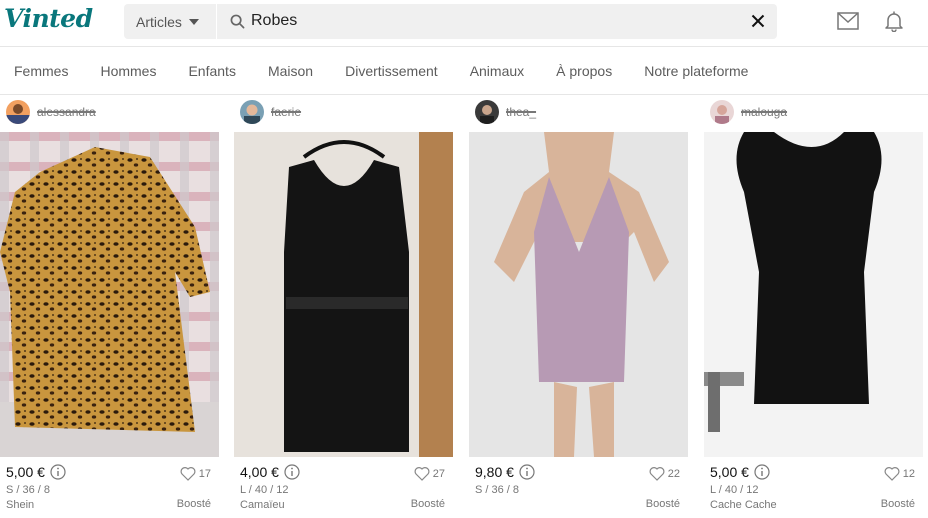 The height and width of the screenshot is (518, 928). I want to click on nav-item-enfants: Enfants, so click(211, 71).